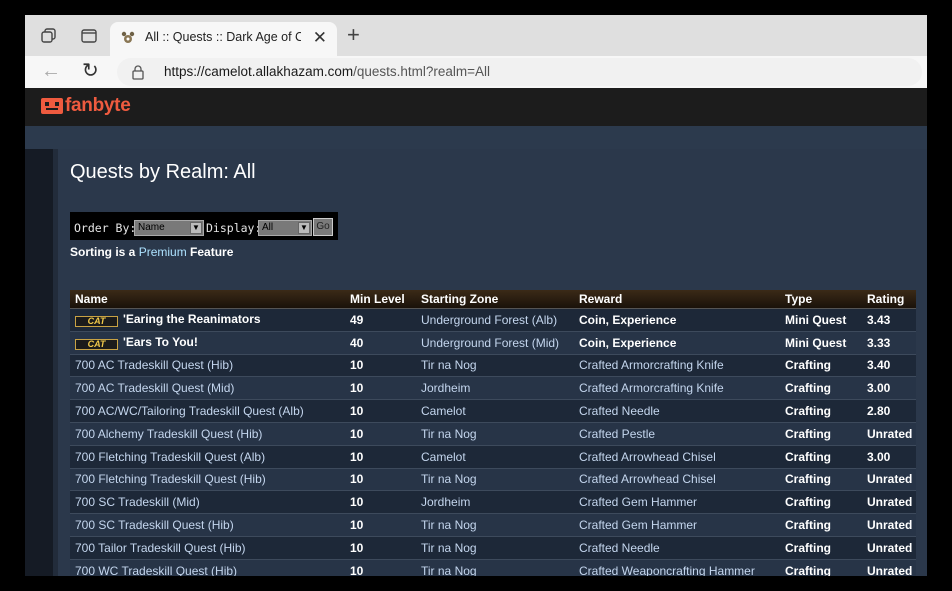 The image size is (952, 591). I want to click on cell-zone: Underground Forest (Alb), so click(495, 320).